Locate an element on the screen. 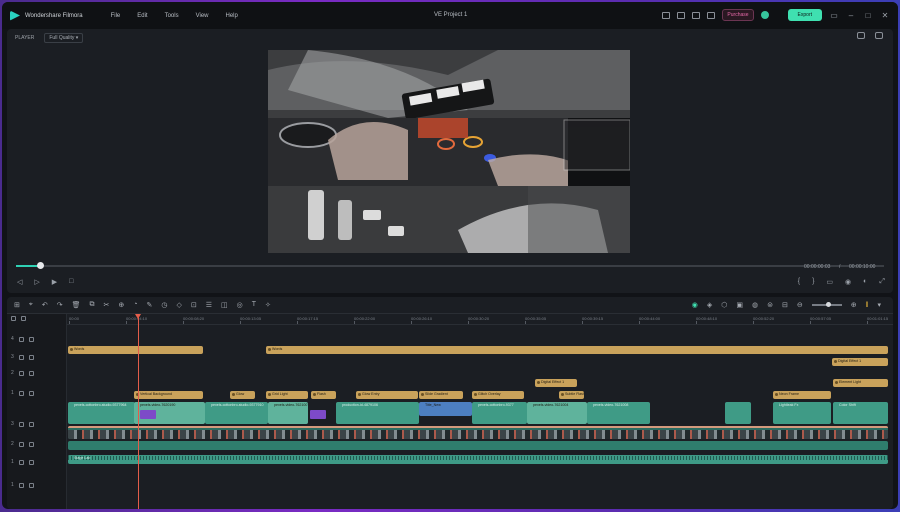 The width and height of the screenshot is (900, 512). effect-clip: Glitch Overlay is located at coordinates (498, 395).